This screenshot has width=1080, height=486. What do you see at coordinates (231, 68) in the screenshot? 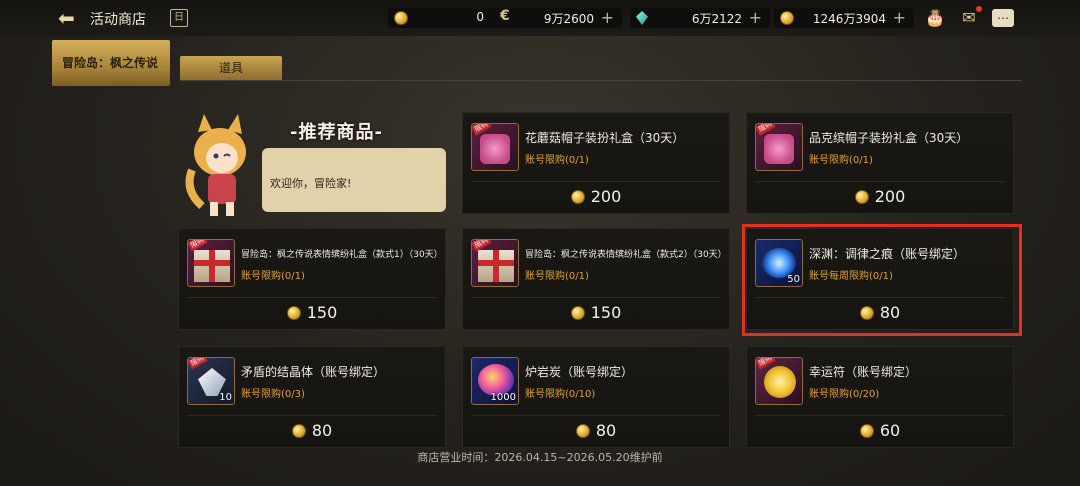
I see `tab-items: 道具` at bounding box center [231, 68].